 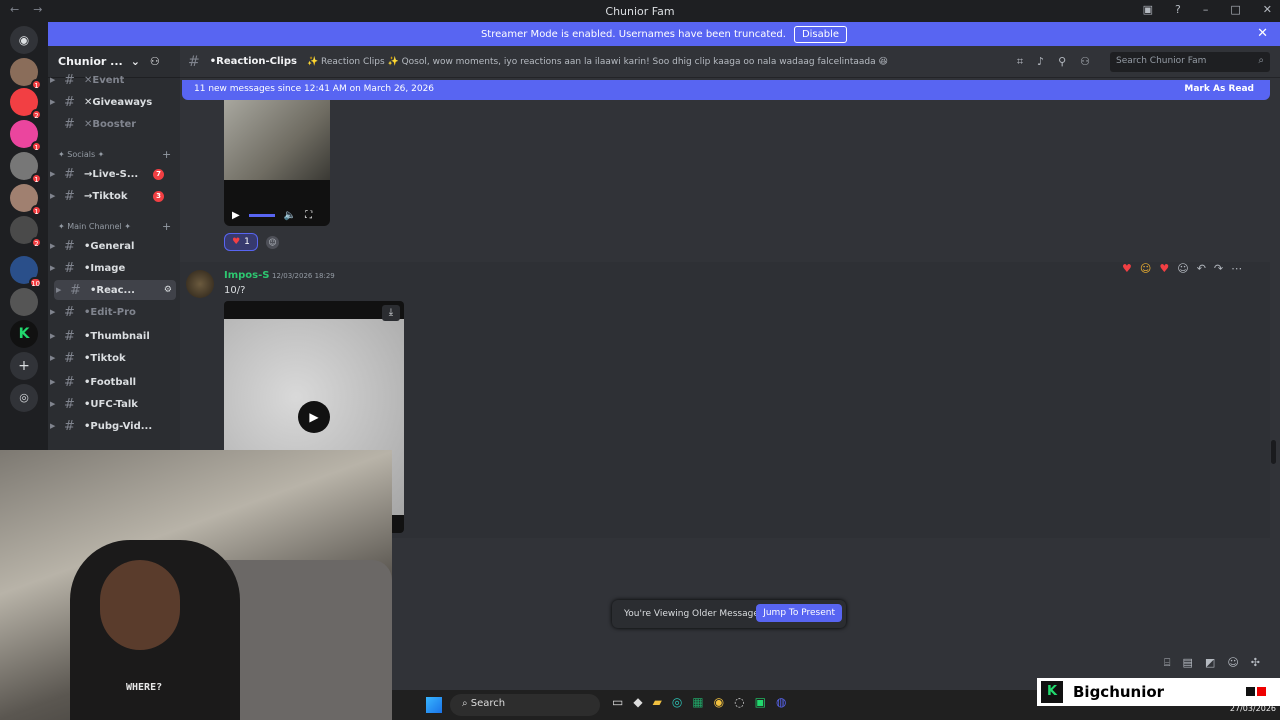 What do you see at coordinates (114, 174) in the screenshot?
I see `channel-item: ▶ # →Live-S... 7` at bounding box center [114, 174].